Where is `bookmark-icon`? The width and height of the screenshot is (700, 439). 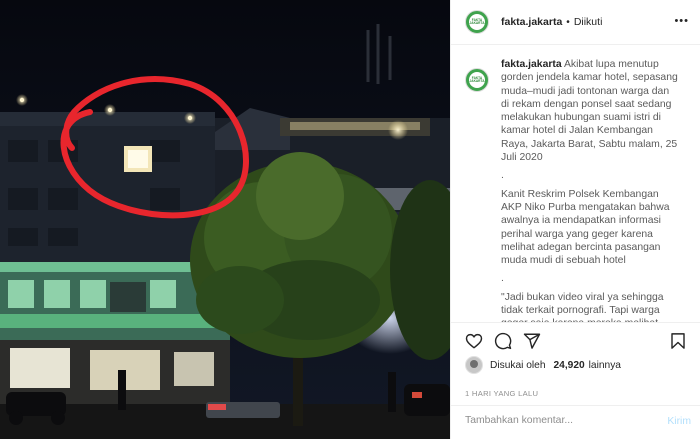
bookmark-icon is located at coordinates (678, 341).